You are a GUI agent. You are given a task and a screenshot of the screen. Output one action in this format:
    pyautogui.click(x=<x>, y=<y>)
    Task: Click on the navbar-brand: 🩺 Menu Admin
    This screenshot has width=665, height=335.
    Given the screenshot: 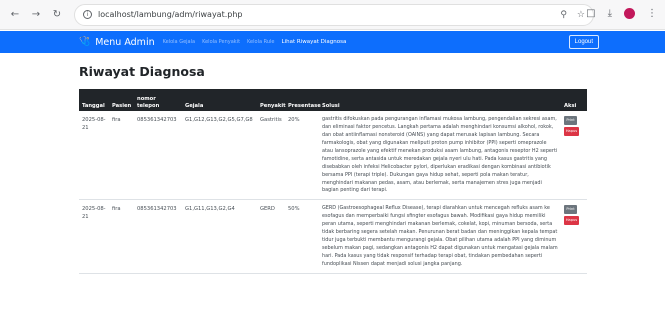 What is the action you would take?
    pyautogui.click(x=117, y=42)
    